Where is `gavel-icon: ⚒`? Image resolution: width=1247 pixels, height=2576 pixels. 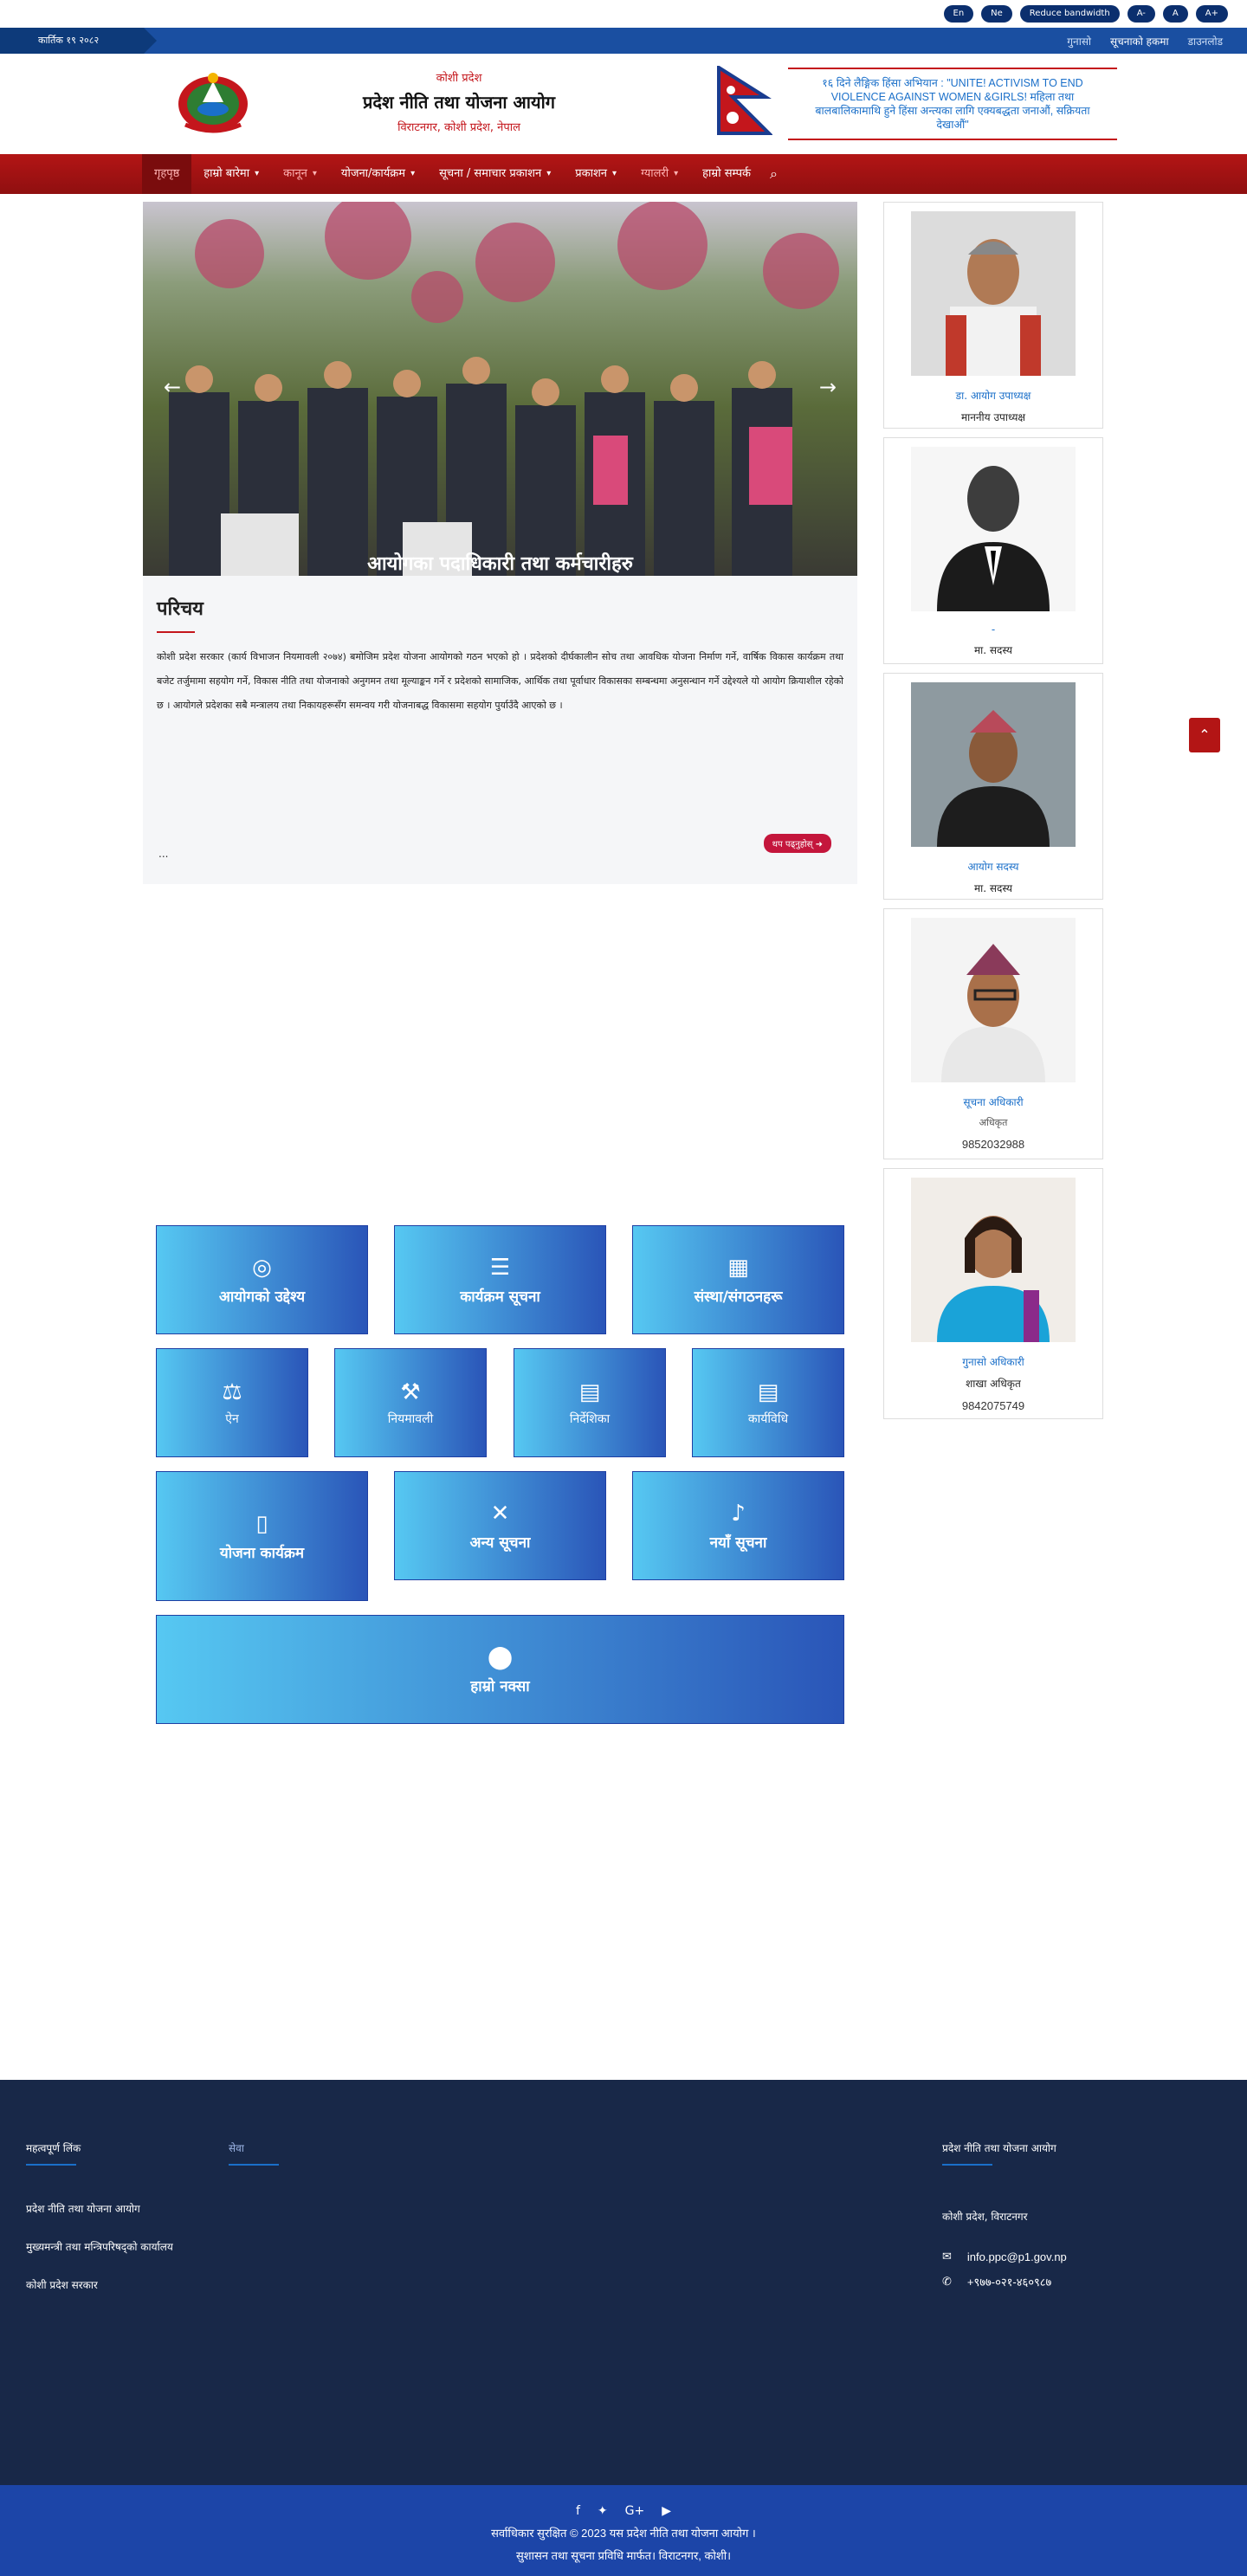
gavel-icon: ⚒ is located at coordinates (410, 1391).